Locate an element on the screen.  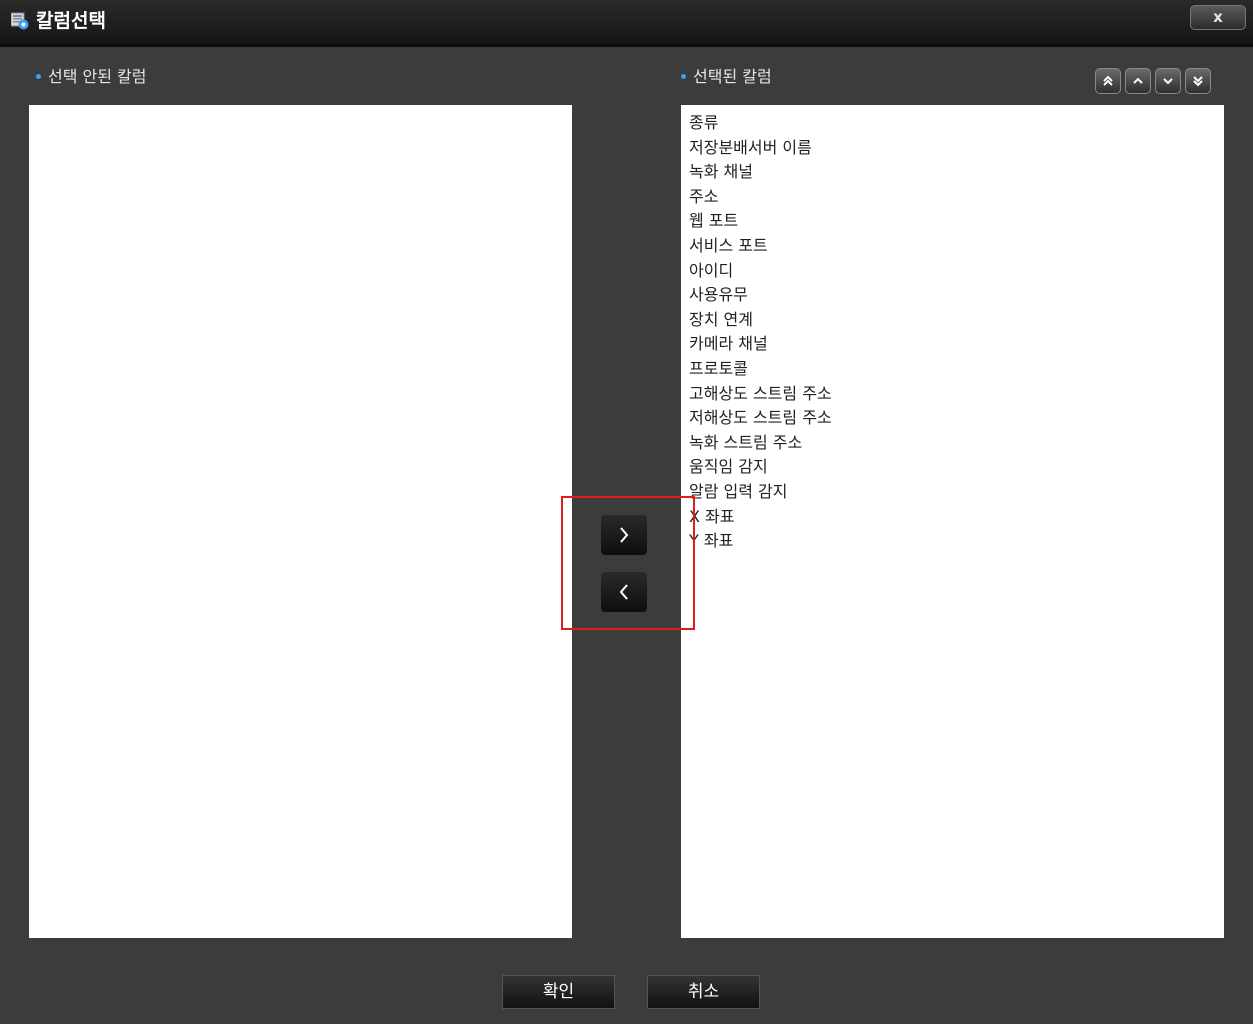
highlight-frame is located at coordinates (628, 563).